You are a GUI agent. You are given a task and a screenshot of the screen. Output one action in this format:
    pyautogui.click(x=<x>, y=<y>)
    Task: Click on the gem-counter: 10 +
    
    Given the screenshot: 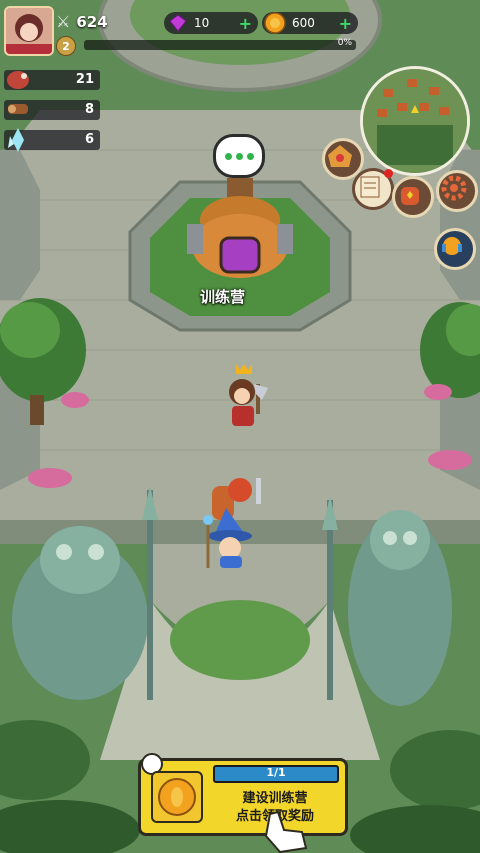 What is the action you would take?
    pyautogui.click(x=211, y=23)
    